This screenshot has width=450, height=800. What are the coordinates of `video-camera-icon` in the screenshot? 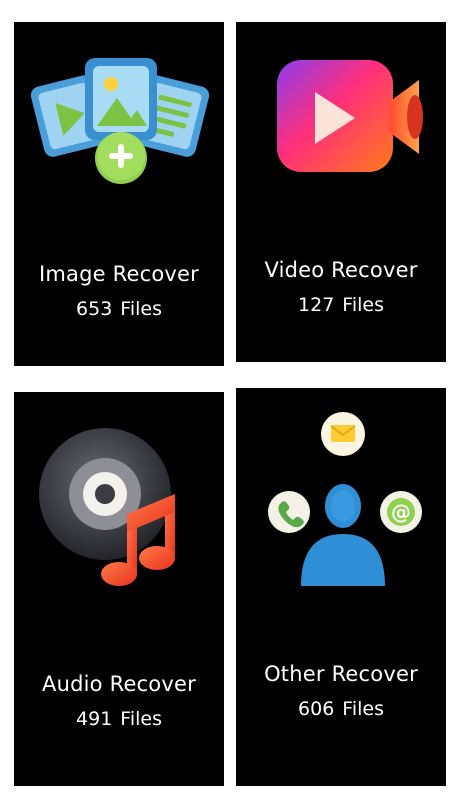 It's located at (341, 117).